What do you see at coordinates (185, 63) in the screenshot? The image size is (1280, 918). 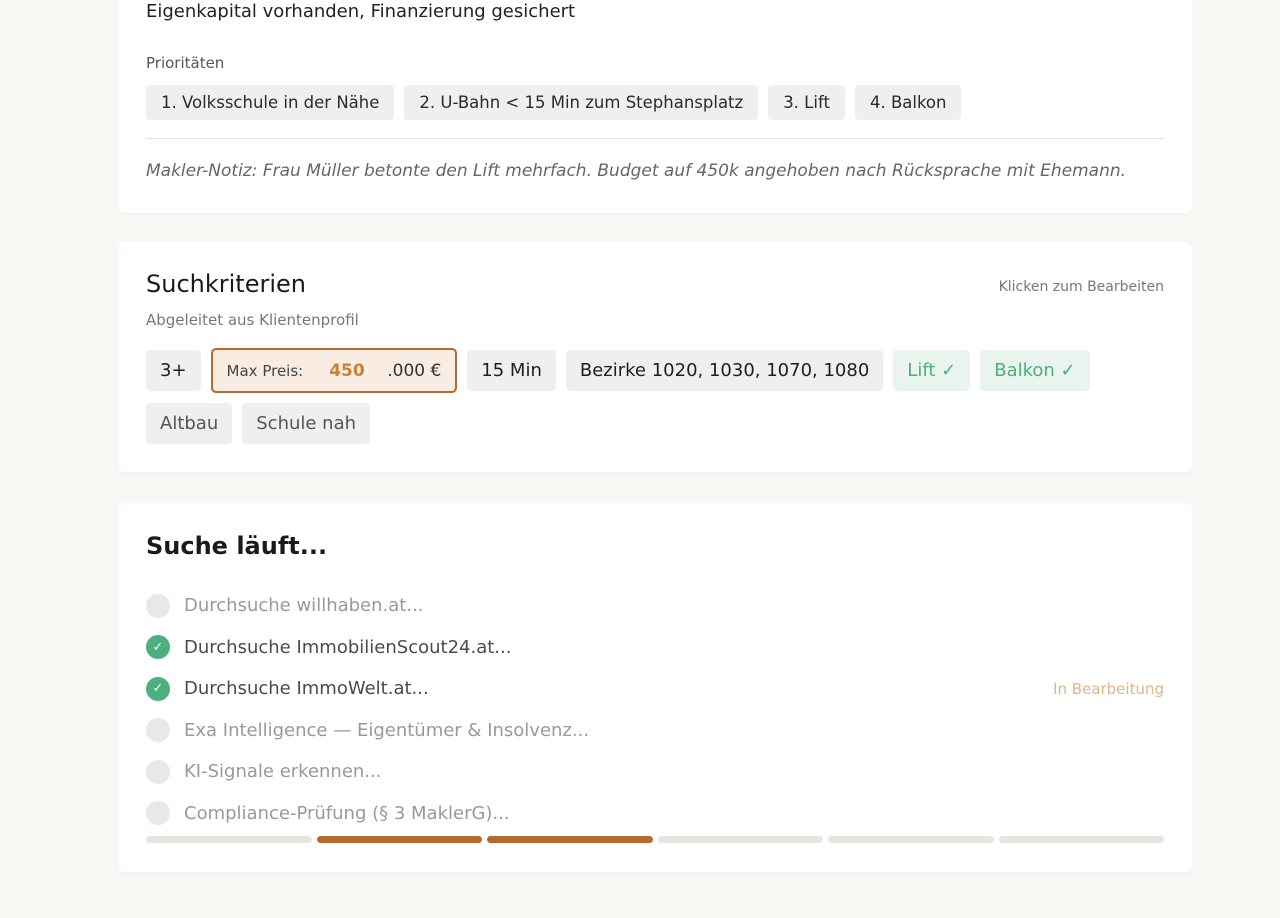 I see `priorities-label: Prioritäten` at bounding box center [185, 63].